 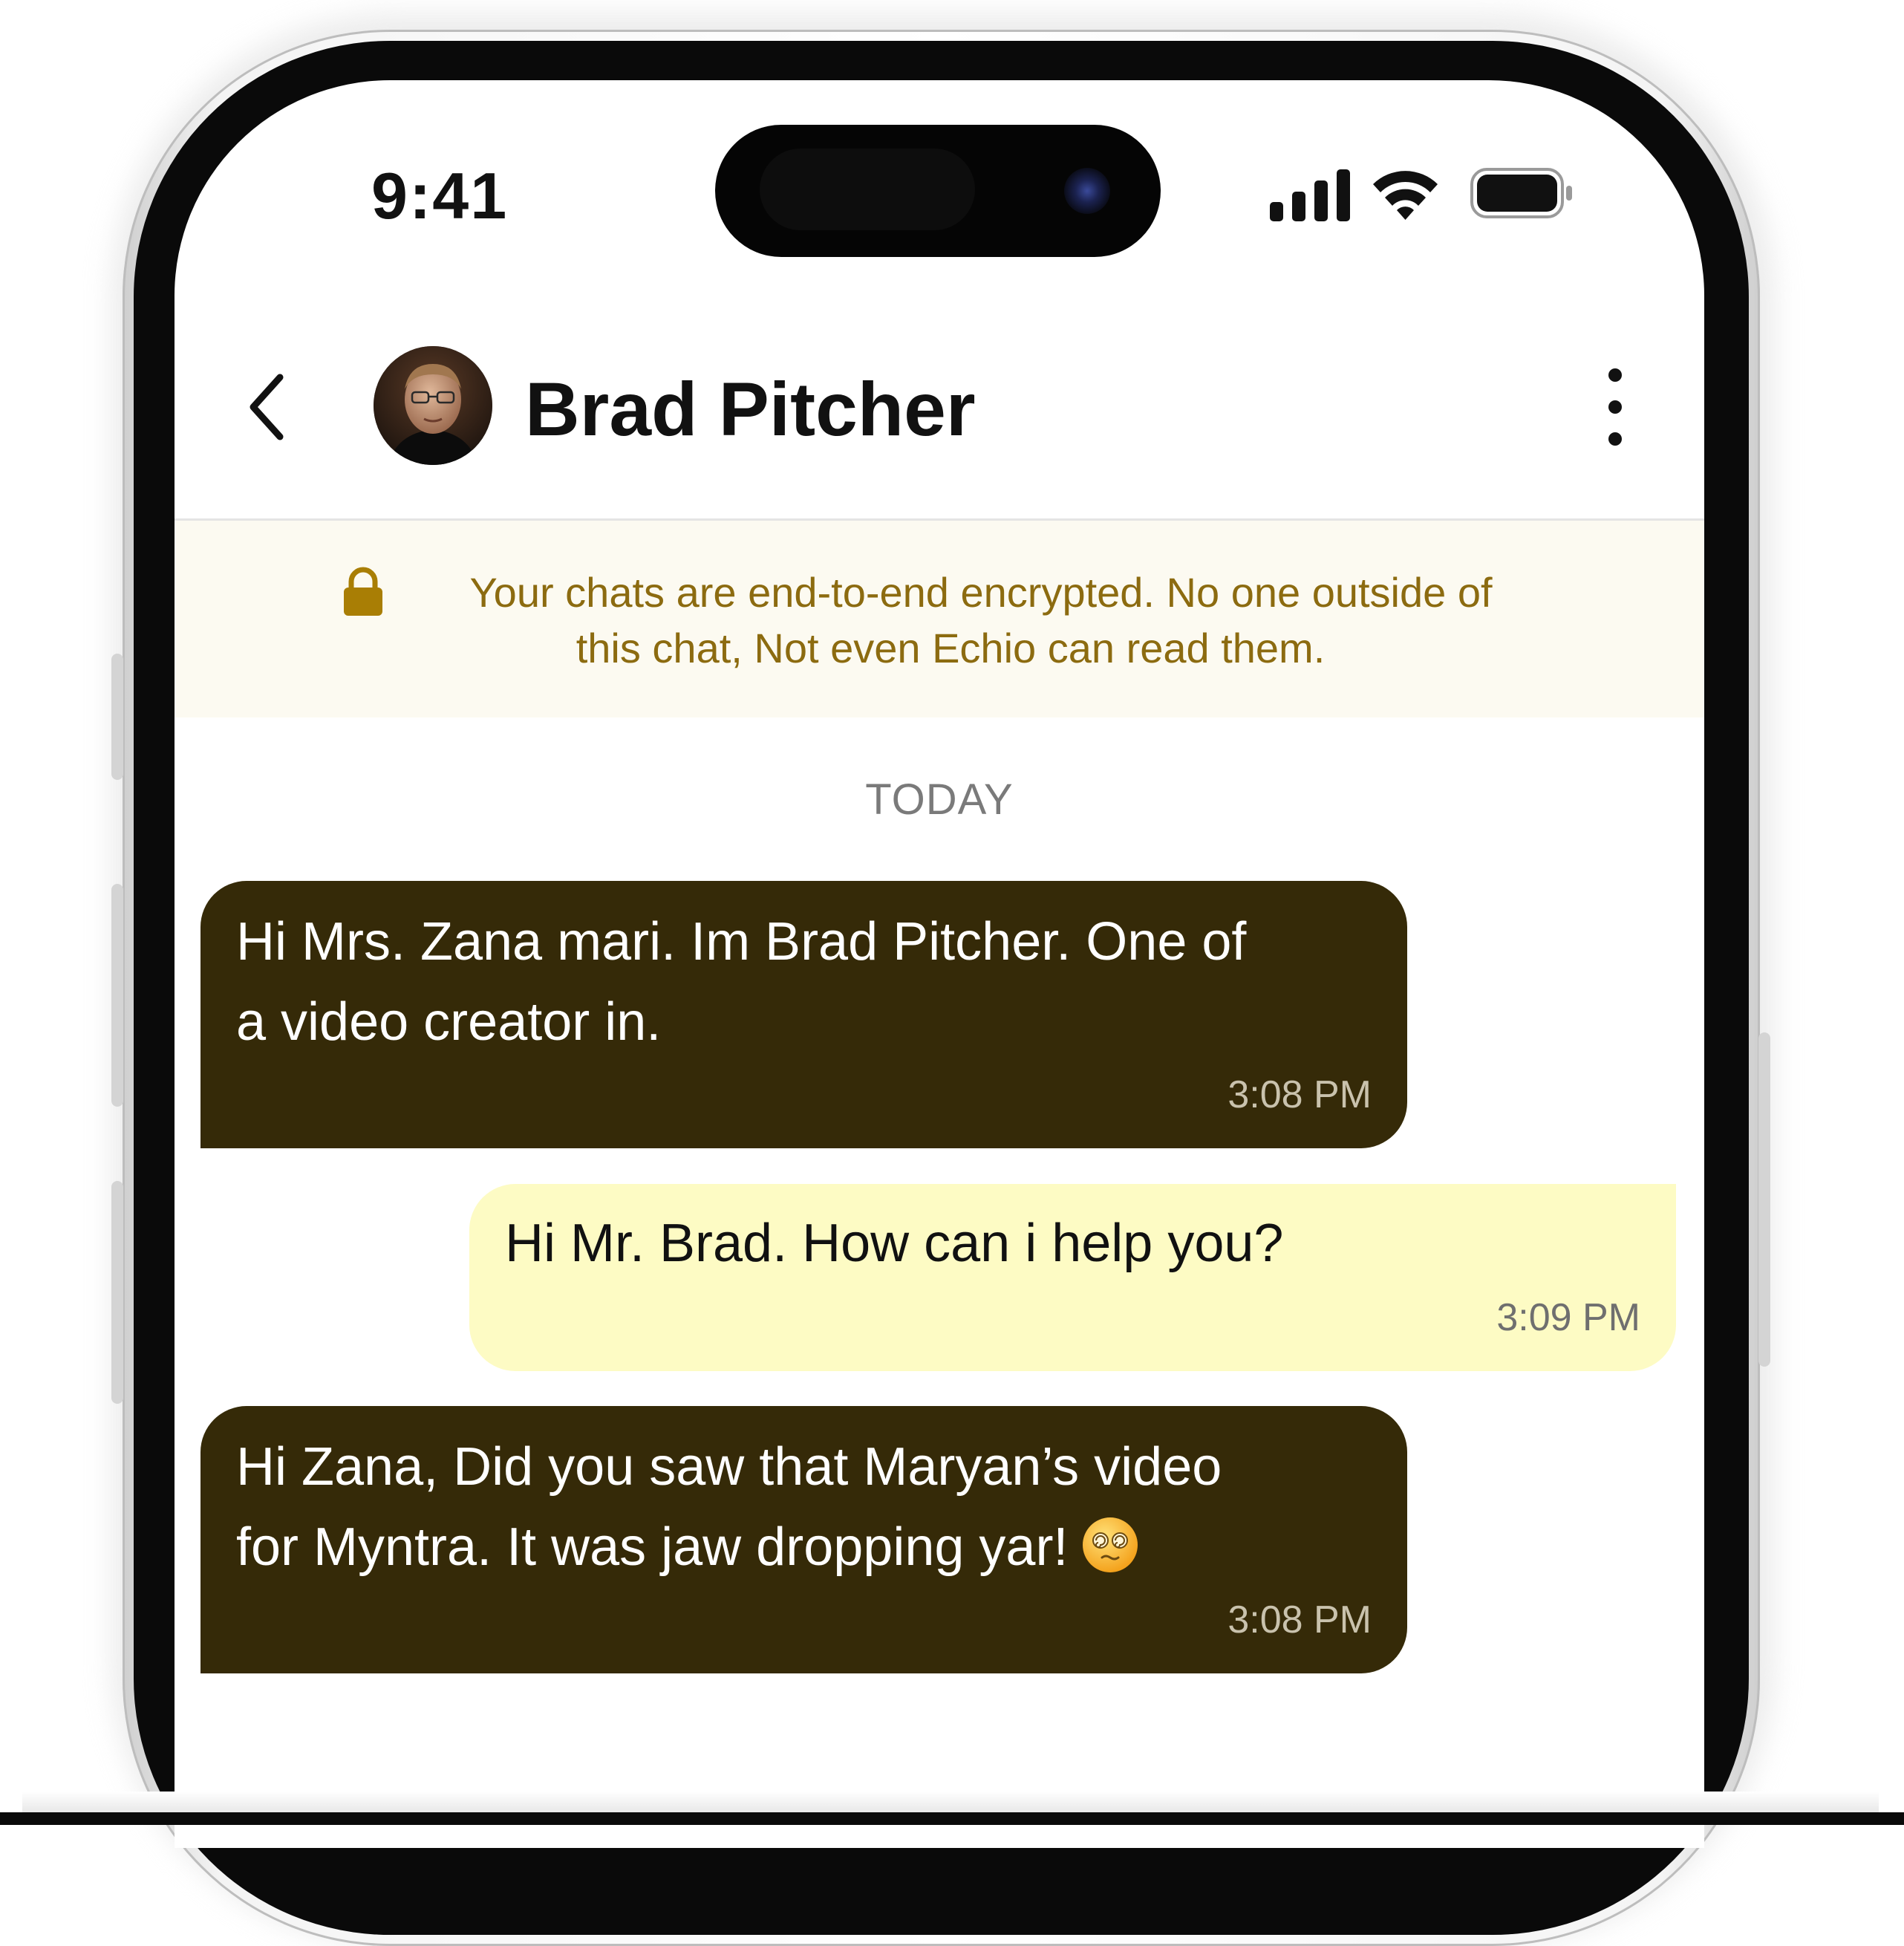 I want to click on message-bubble-outgoing: Hi Mr. Brad. How can i help you? 3:09 PM, so click(x=1072, y=1277).